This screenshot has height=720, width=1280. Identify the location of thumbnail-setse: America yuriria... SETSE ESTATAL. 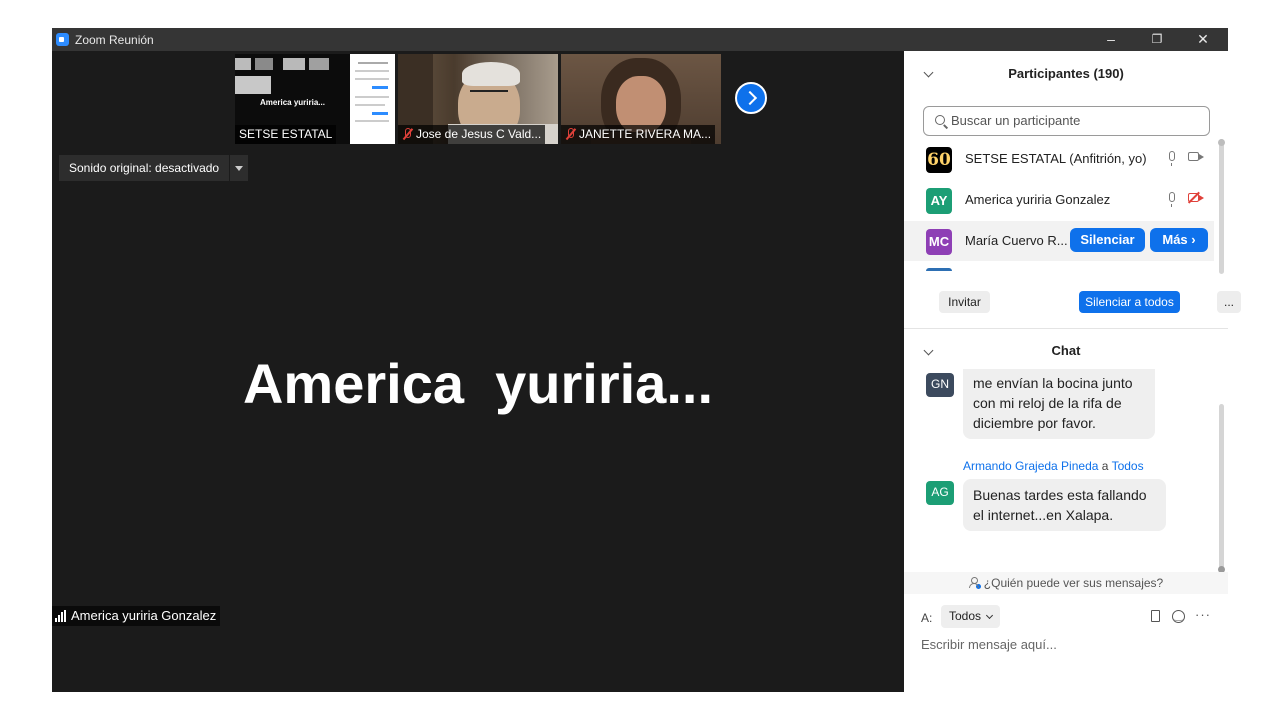
(315, 99).